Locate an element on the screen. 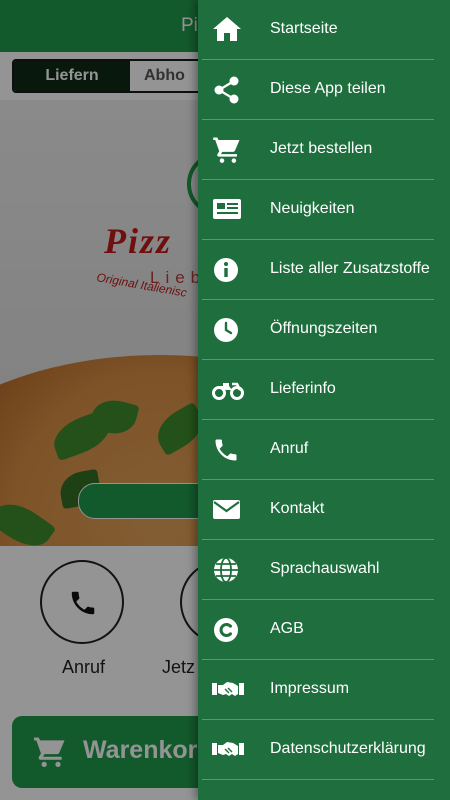 The height and width of the screenshot is (800, 450). drawer-item-hours: Öffnungszeiten is located at coordinates (324, 330).